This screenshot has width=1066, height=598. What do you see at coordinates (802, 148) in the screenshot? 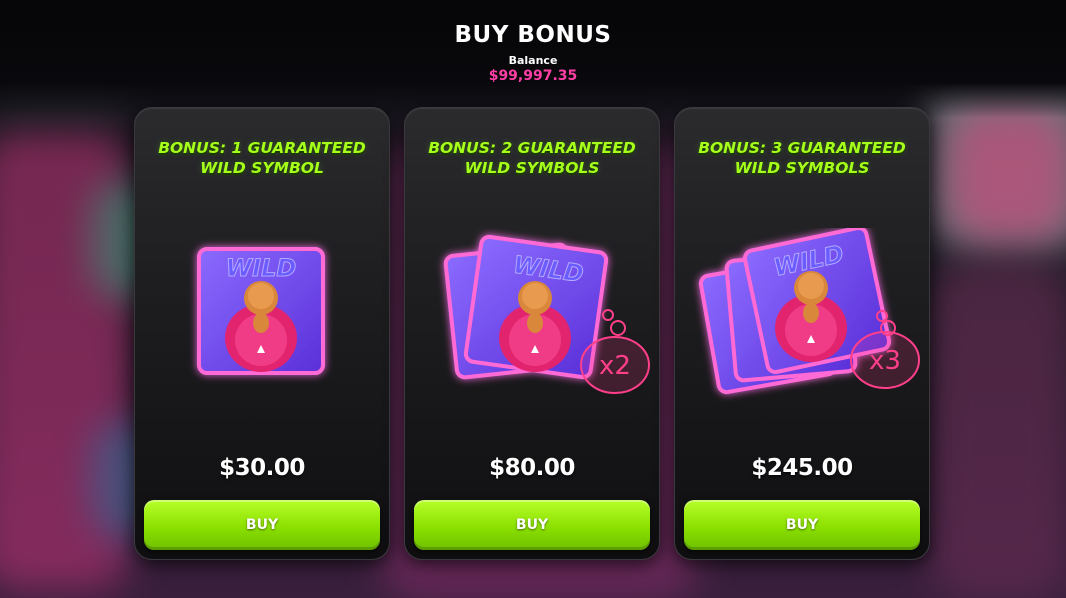
I see `bonus-card-title-line1: BONUS: 3 GUARANTEED` at bounding box center [802, 148].